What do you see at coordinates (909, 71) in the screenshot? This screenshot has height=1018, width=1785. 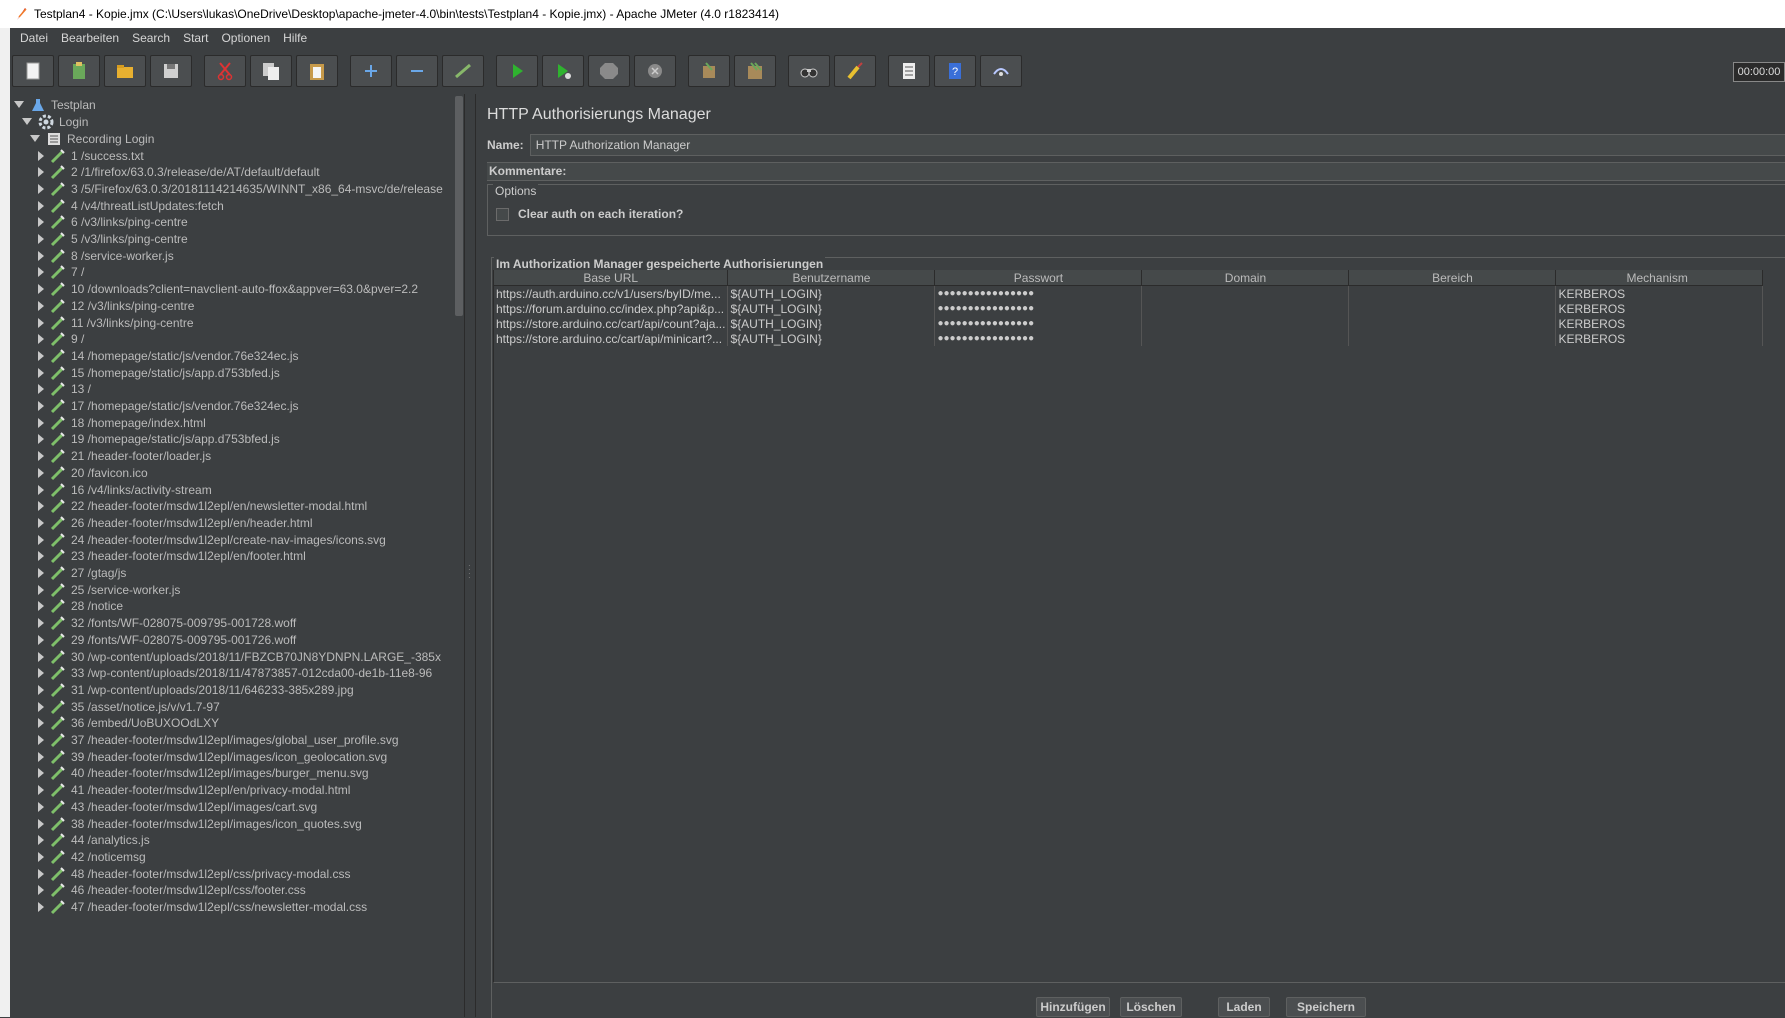 I see `function-helper-button` at bounding box center [909, 71].